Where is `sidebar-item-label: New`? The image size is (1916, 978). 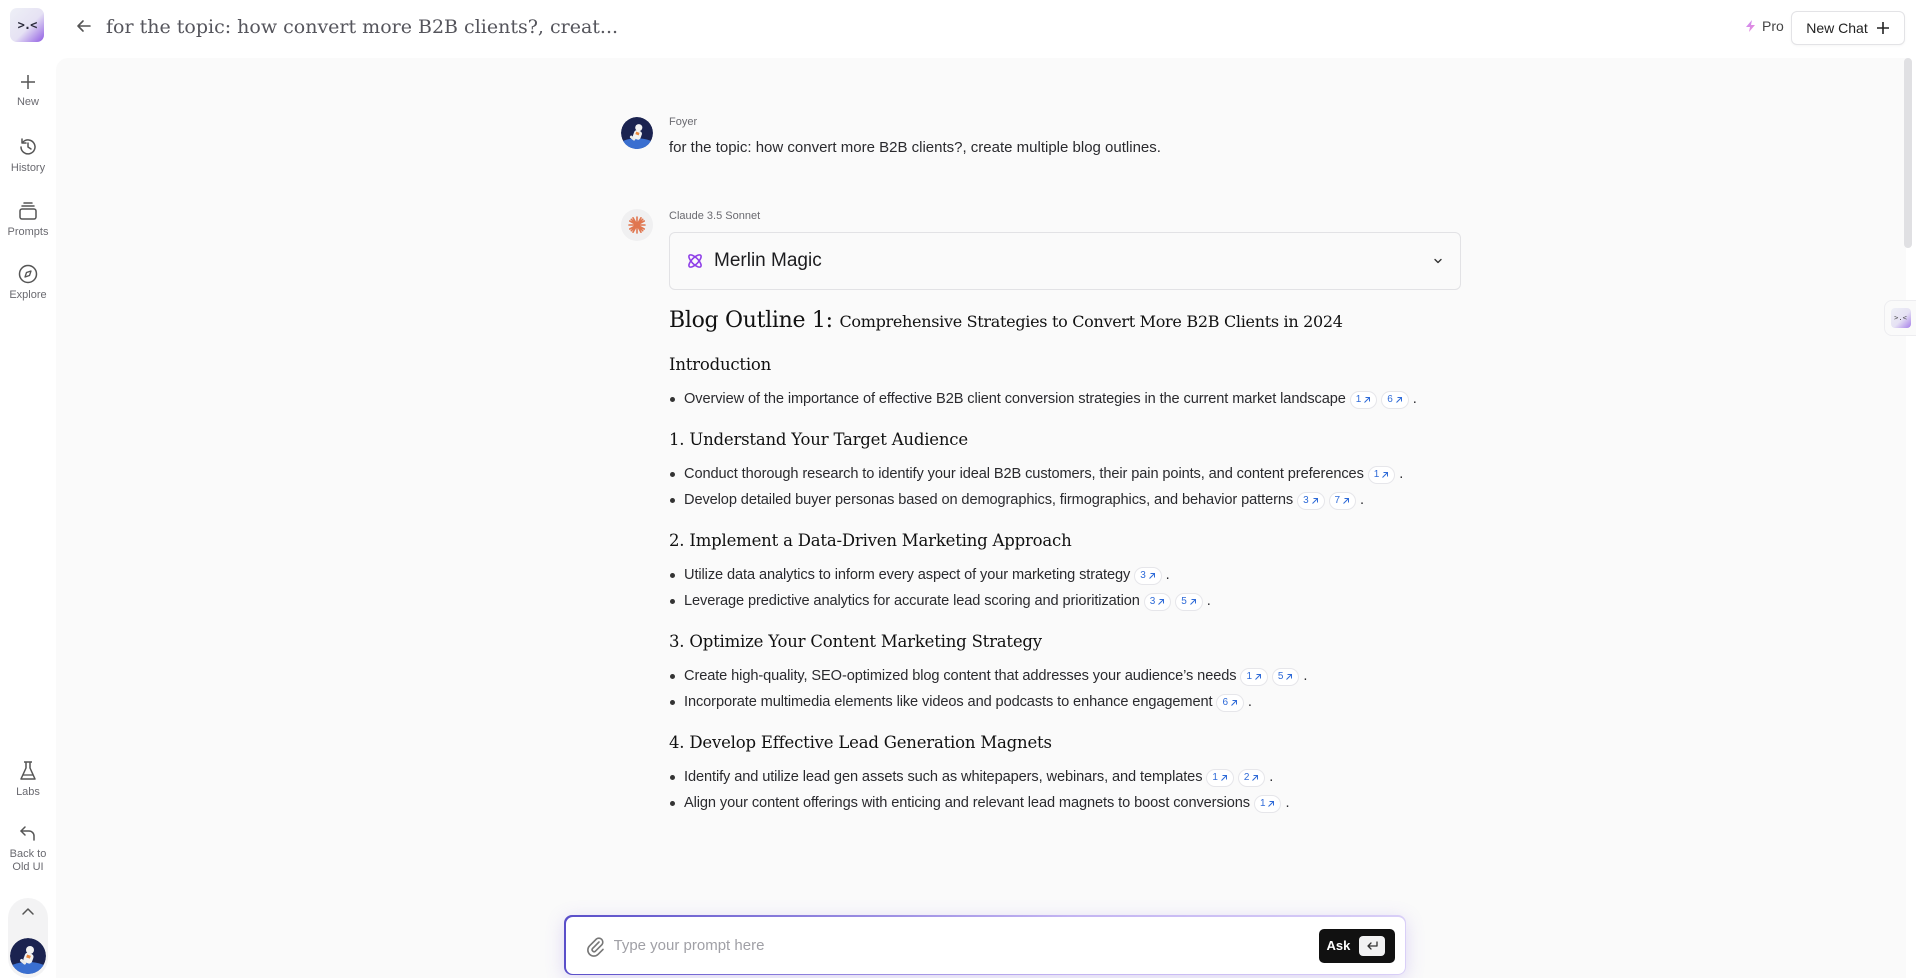 sidebar-item-label: New is located at coordinates (27, 102).